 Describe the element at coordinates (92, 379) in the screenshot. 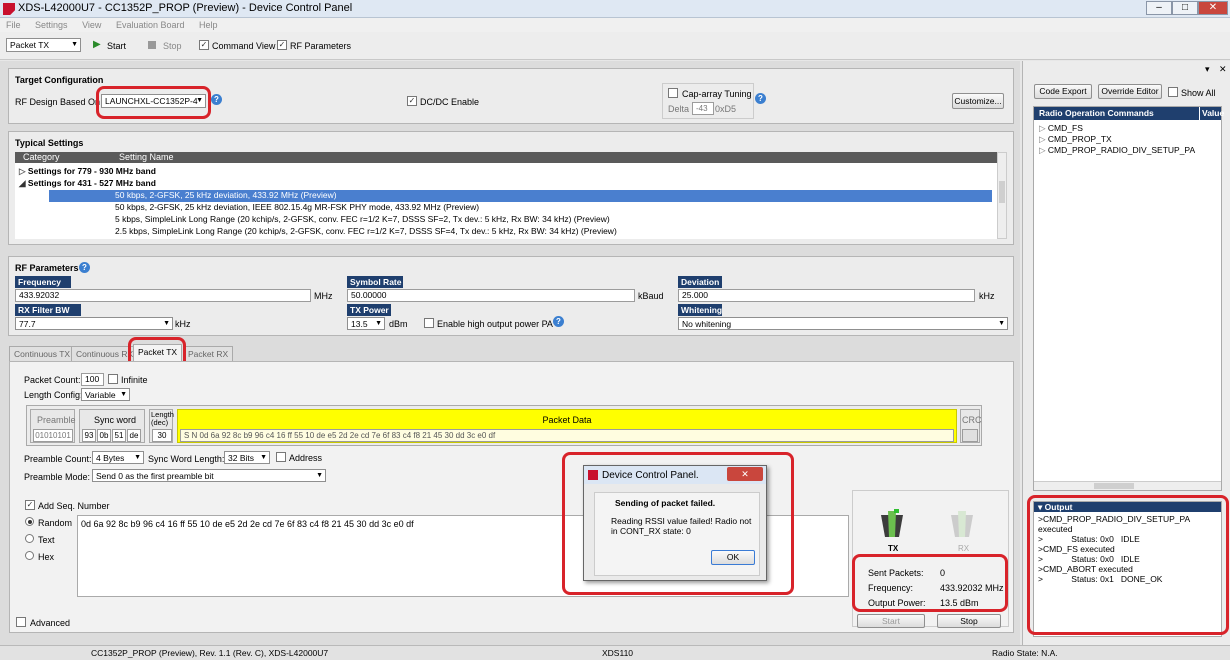

I see `packet-count-input: 100` at that location.